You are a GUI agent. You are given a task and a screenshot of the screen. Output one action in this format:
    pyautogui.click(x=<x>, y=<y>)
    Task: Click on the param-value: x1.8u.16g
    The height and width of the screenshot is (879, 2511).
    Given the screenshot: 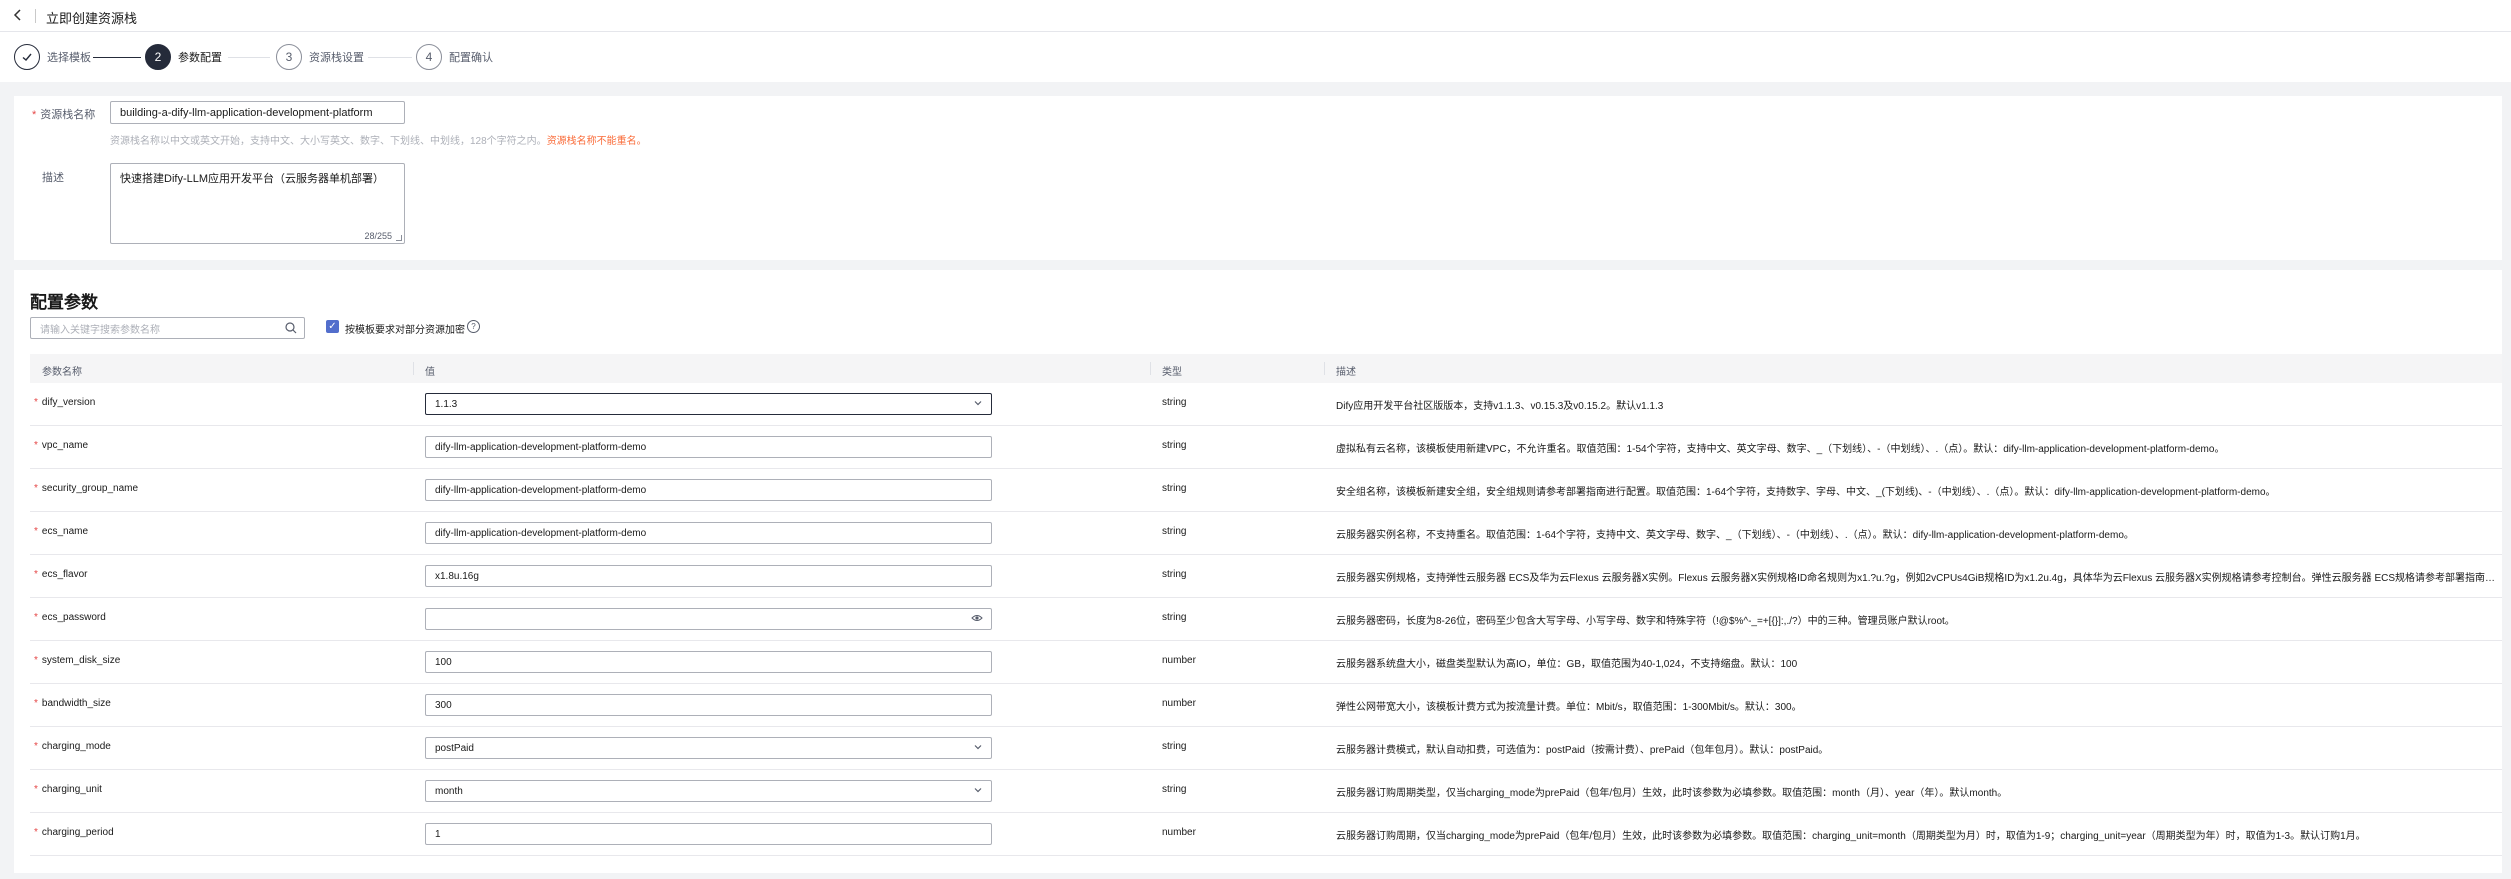 What is the action you would take?
    pyautogui.click(x=457, y=576)
    